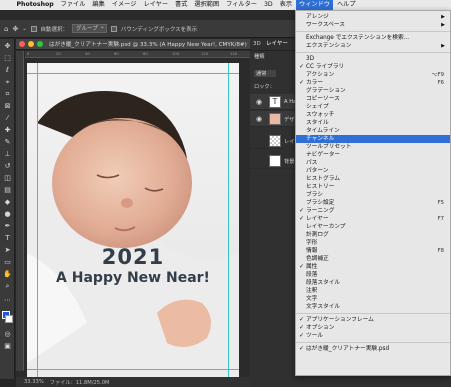  What do you see at coordinates (7, 346) in the screenshot?
I see `screen-mode-icon: ▣` at bounding box center [7, 346].